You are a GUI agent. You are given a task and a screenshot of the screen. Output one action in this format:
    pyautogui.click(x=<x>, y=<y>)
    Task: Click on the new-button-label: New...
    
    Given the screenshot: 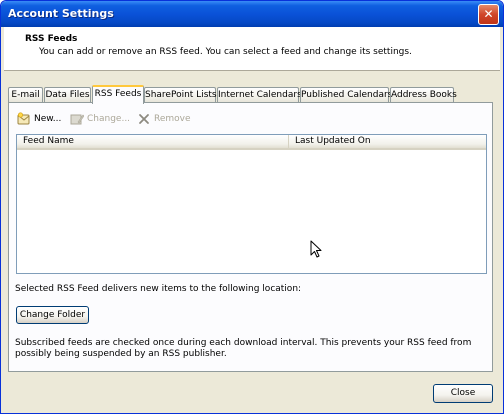 What is the action you would take?
    pyautogui.click(x=48, y=119)
    